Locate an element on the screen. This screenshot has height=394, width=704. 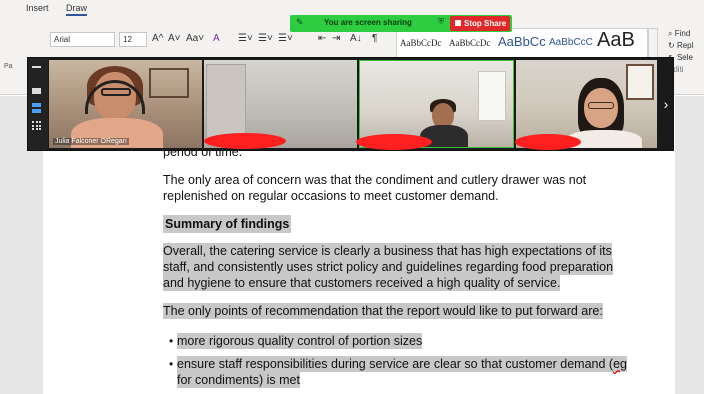
sort-button: A↓ is located at coordinates (356, 39).